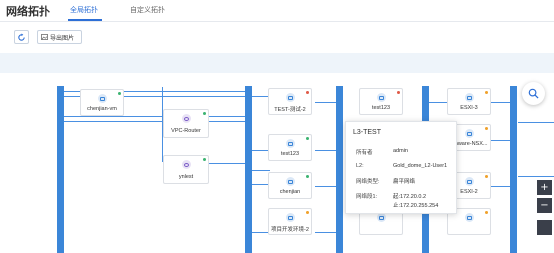 Image resolution: width=554 pixels, height=253 pixels. What do you see at coordinates (186, 123) in the screenshot?
I see `node-vpc-router: VPC-Router` at bounding box center [186, 123].